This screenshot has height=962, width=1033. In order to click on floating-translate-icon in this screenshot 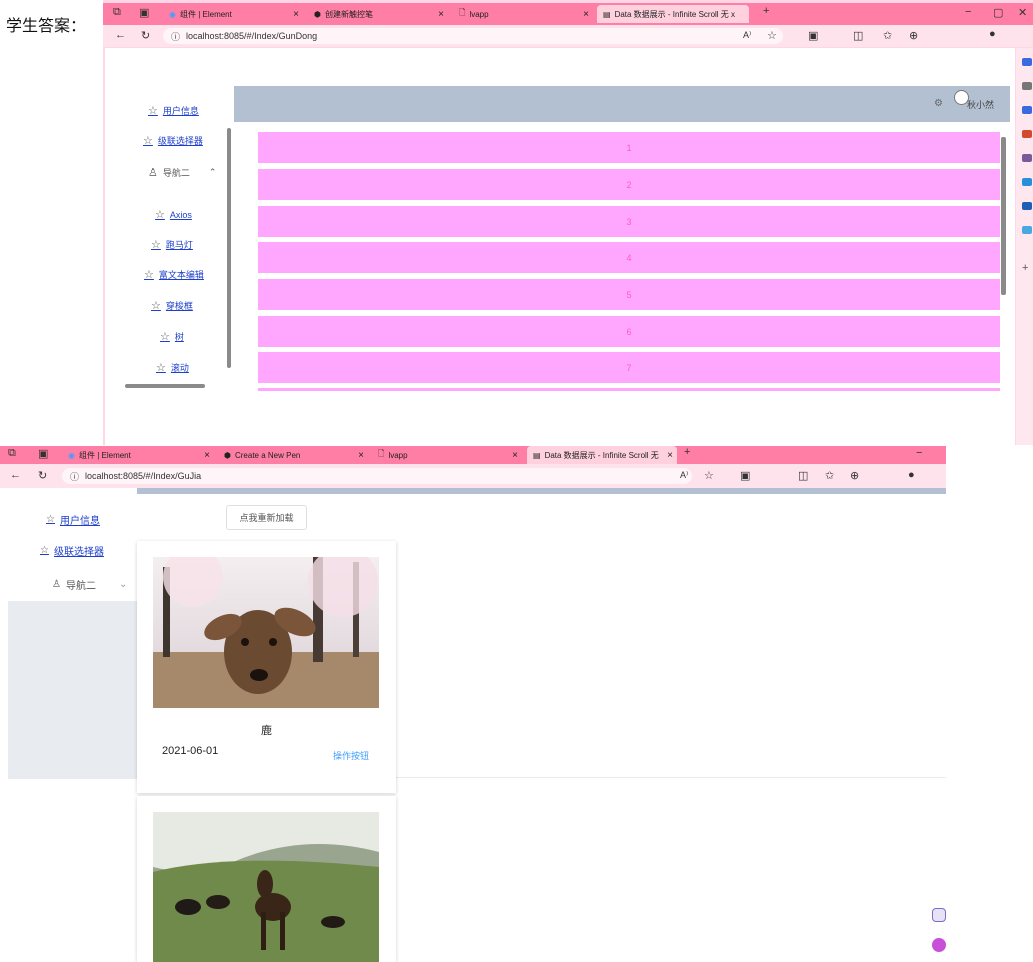, I will do `click(939, 915)`.